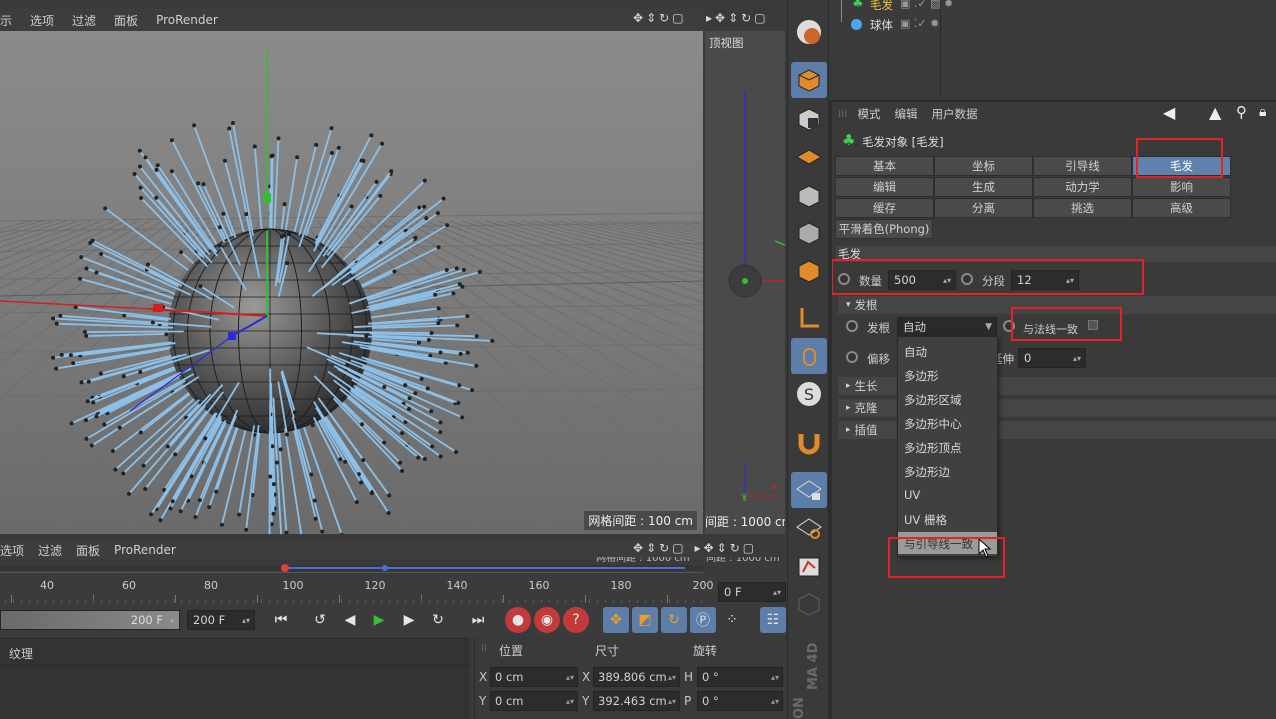  I want to click on pos-y-field: 0 cm ▴▾, so click(534, 701).